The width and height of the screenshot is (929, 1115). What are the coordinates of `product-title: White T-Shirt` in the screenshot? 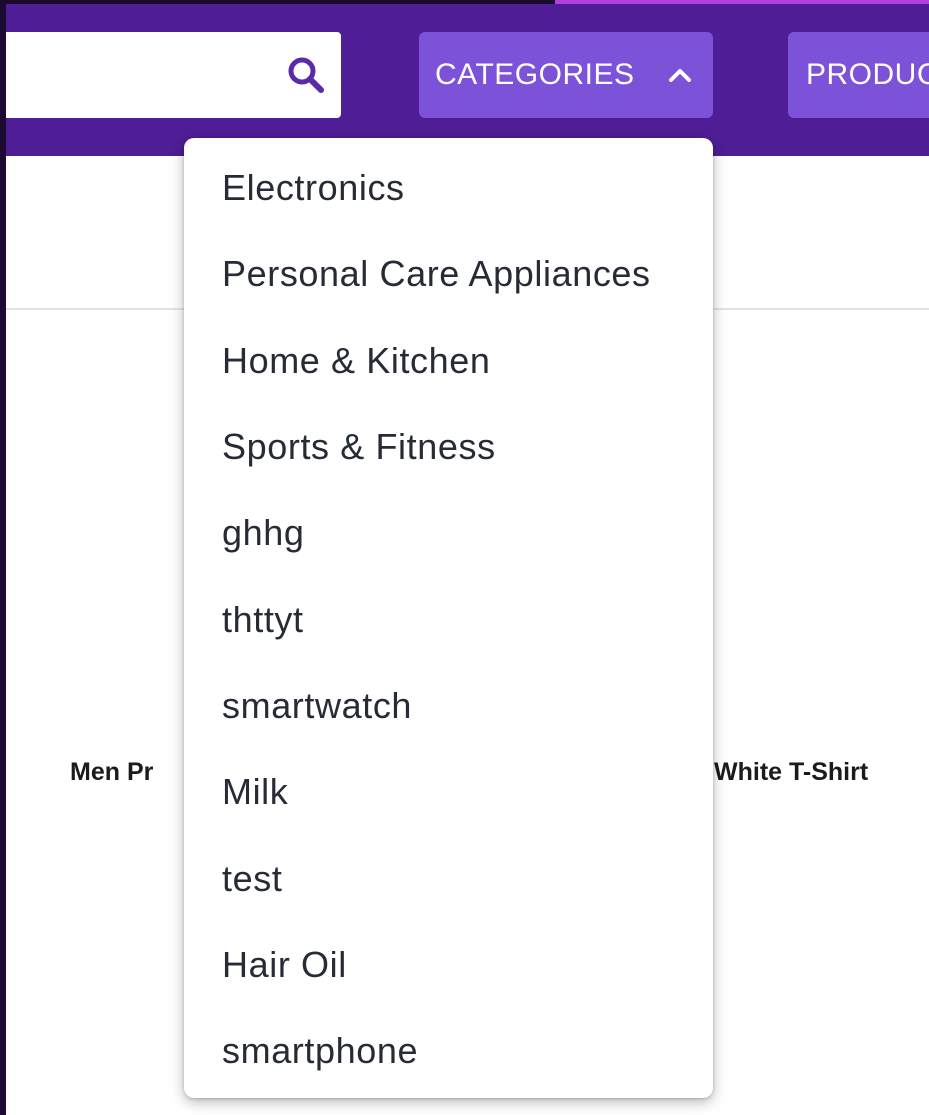 It's located at (791, 772).